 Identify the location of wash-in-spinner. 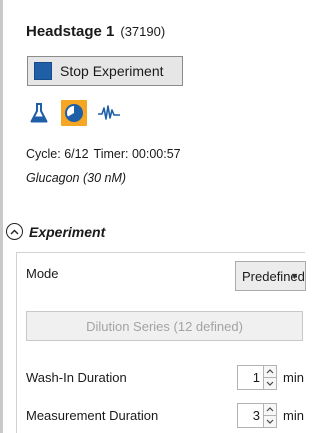
(270, 377).